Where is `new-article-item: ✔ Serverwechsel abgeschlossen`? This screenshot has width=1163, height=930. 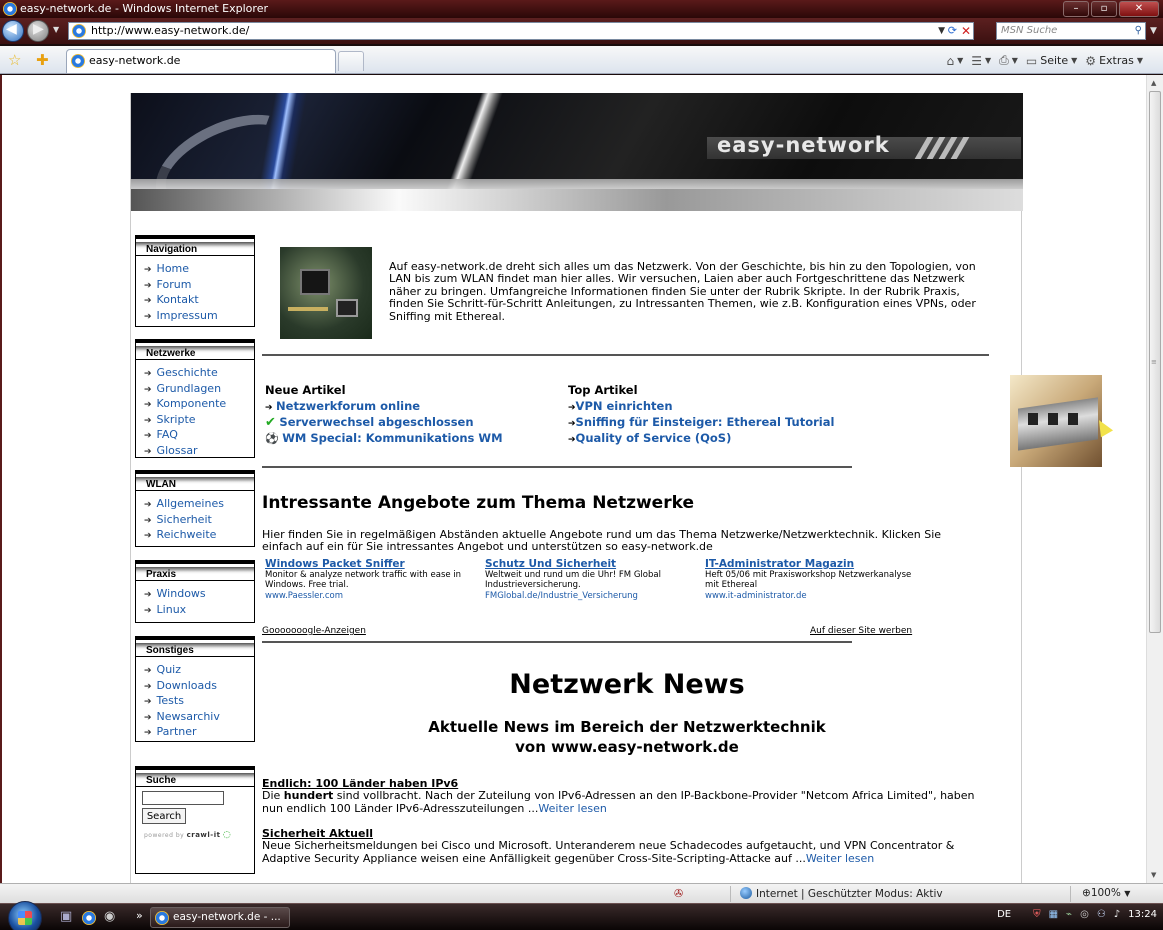
new-article-item: ✔ Serverwechsel abgeschlossen is located at coordinates (369, 422).